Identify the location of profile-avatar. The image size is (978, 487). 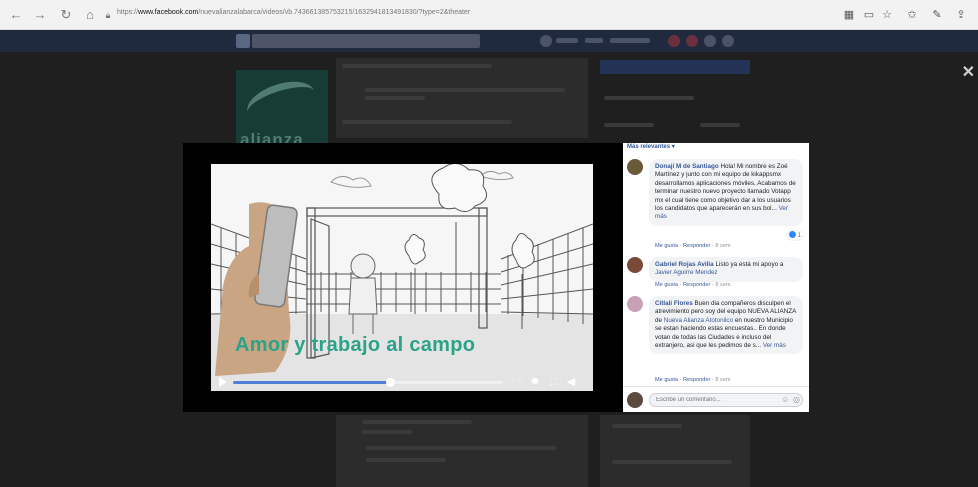
(546, 41).